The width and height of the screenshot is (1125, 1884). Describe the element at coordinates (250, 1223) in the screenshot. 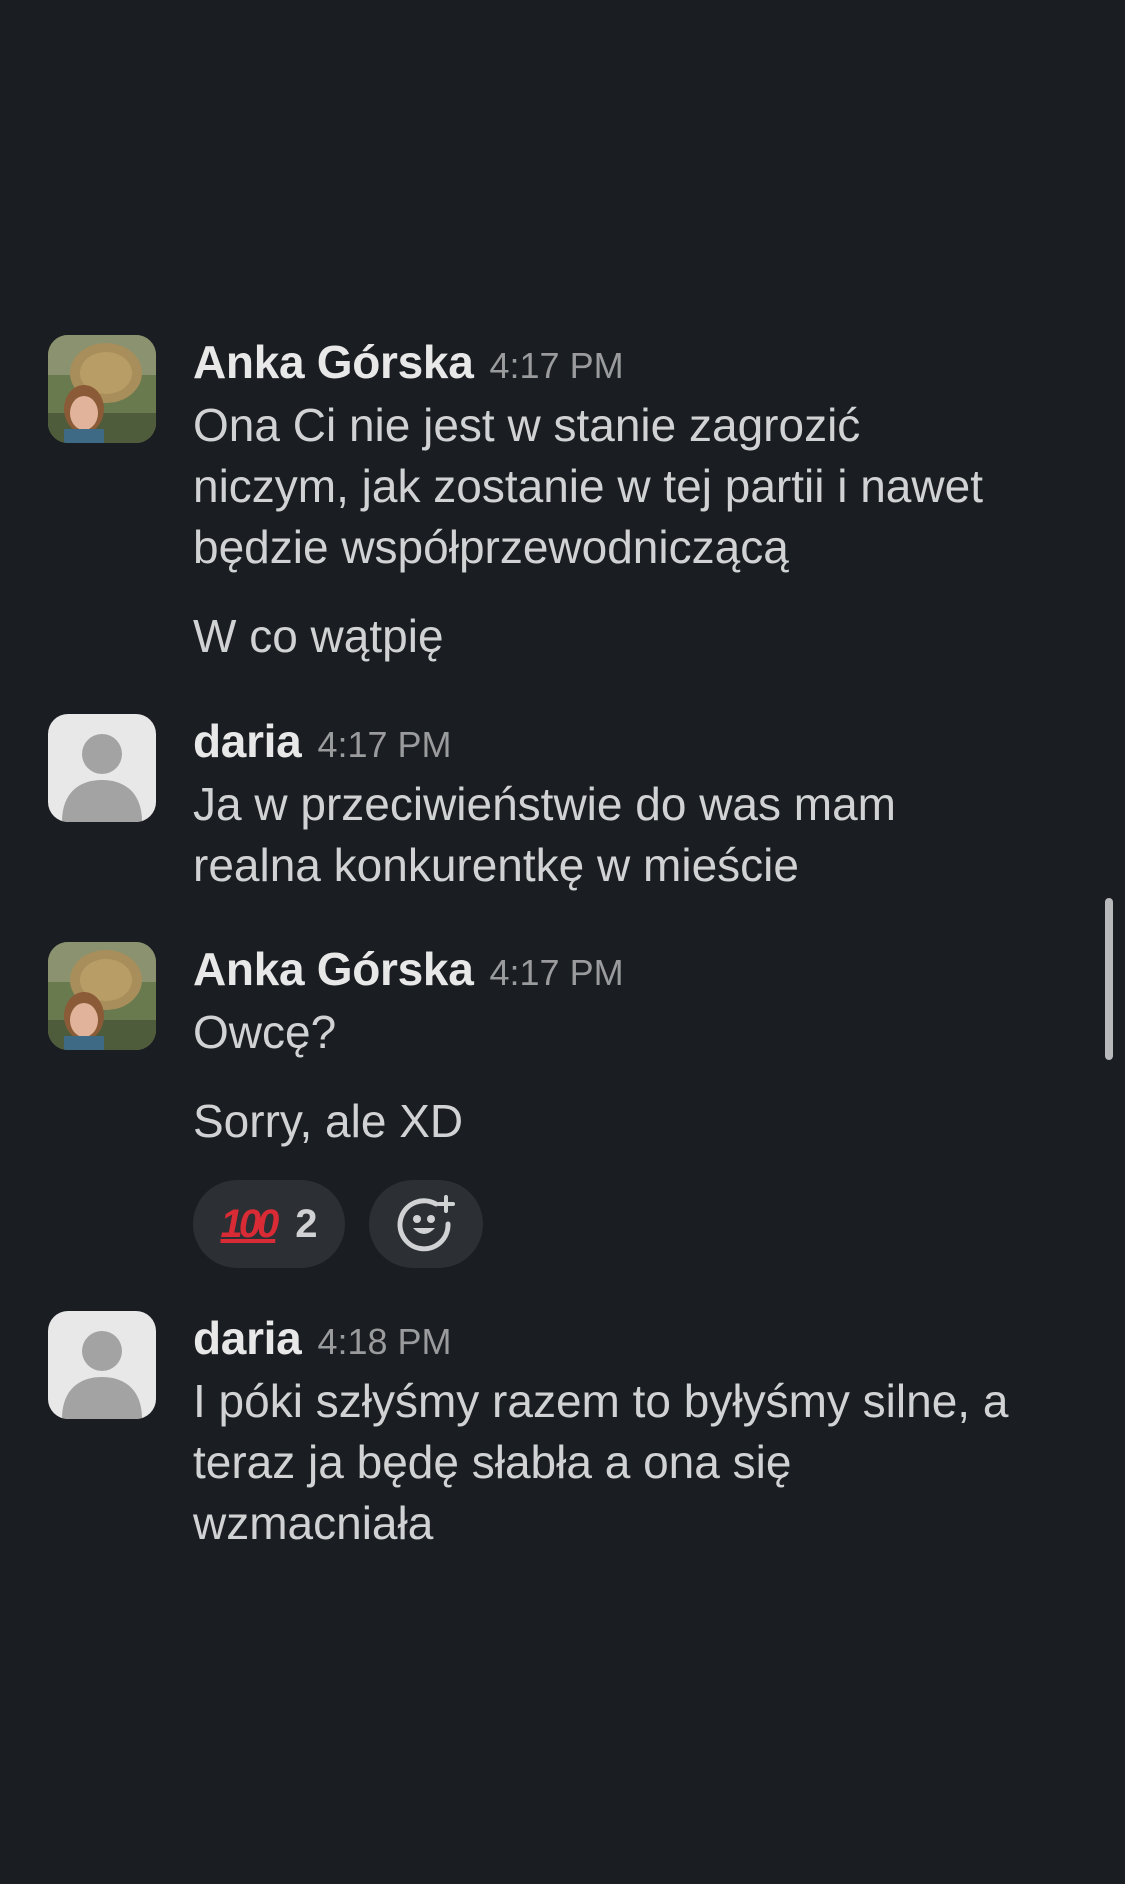

I see `hundred-points-emoji: 100` at that location.